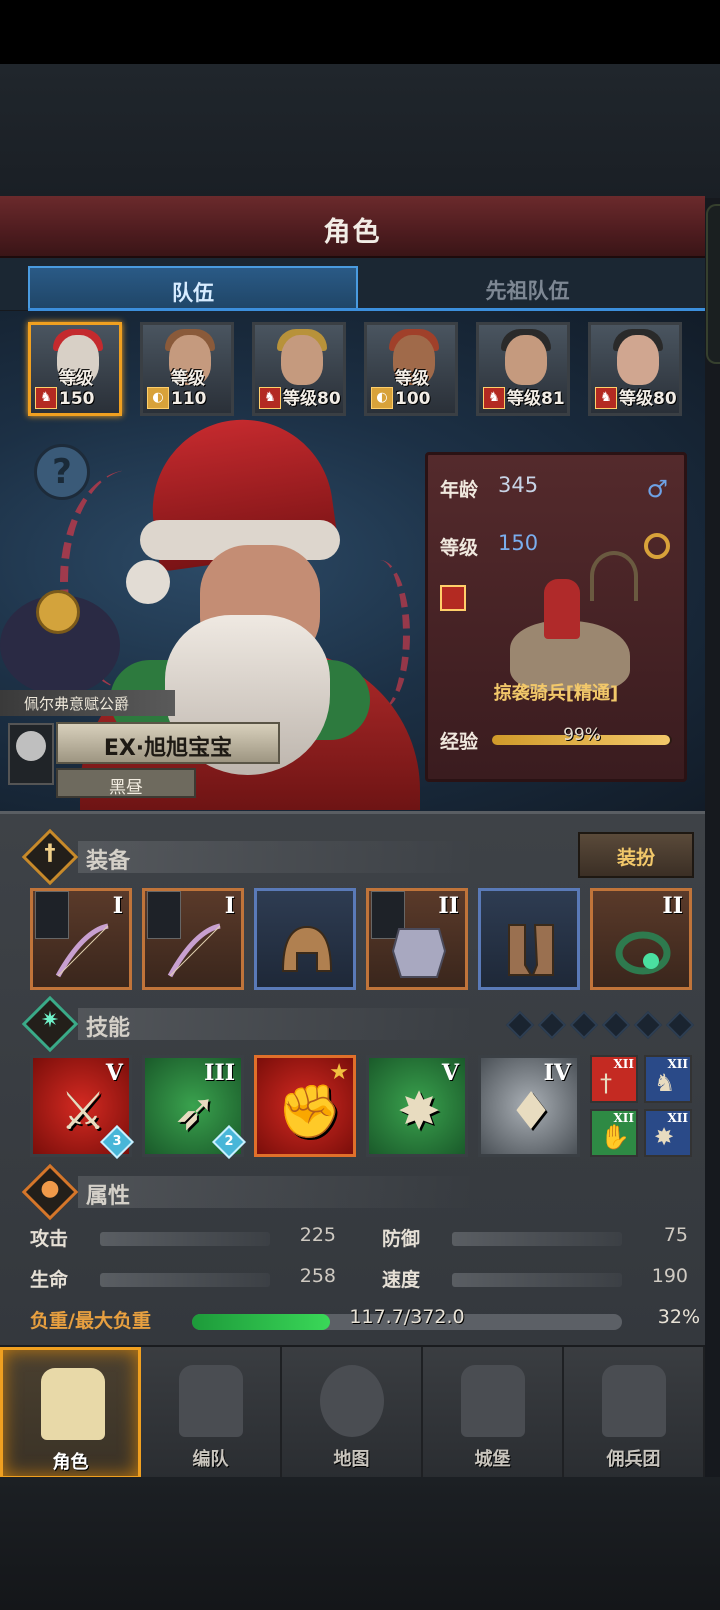 The width and height of the screenshot is (720, 1610). Describe the element at coordinates (713, 284) in the screenshot. I see `side-drawer-tab` at that location.